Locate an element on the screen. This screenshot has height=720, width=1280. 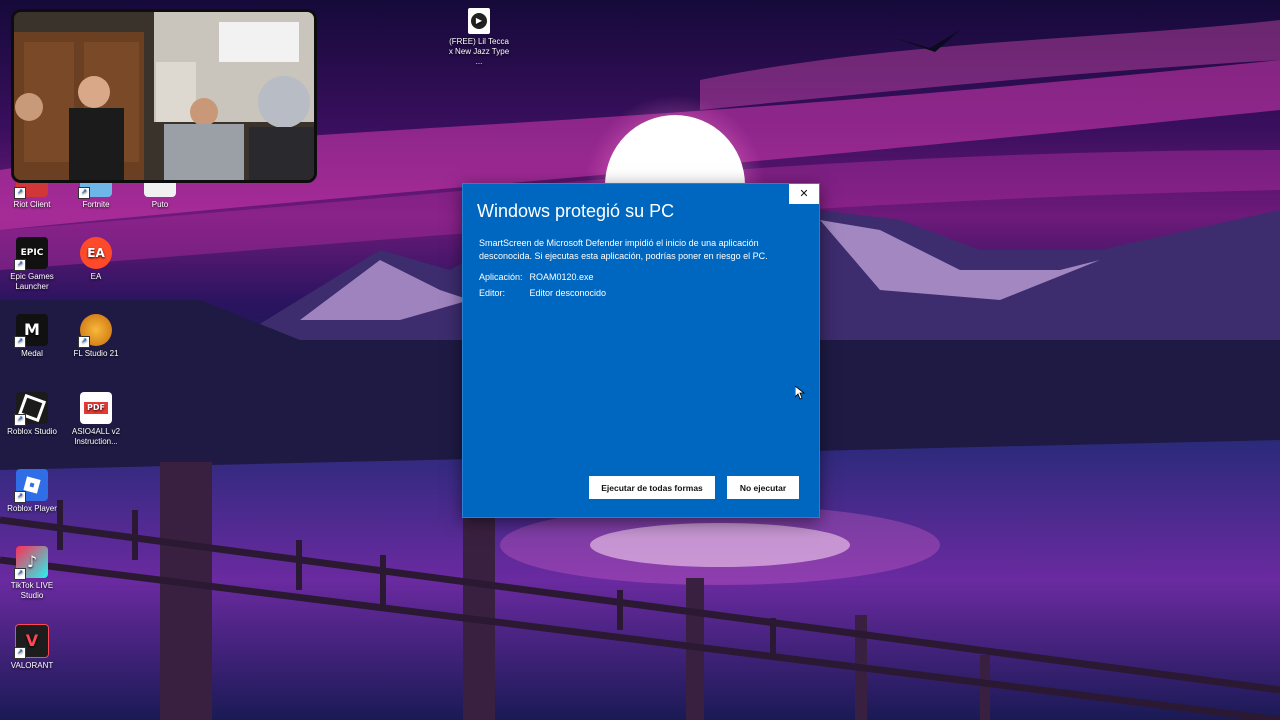
roblox-player-icon: ↗ is located at coordinates (31, 486).